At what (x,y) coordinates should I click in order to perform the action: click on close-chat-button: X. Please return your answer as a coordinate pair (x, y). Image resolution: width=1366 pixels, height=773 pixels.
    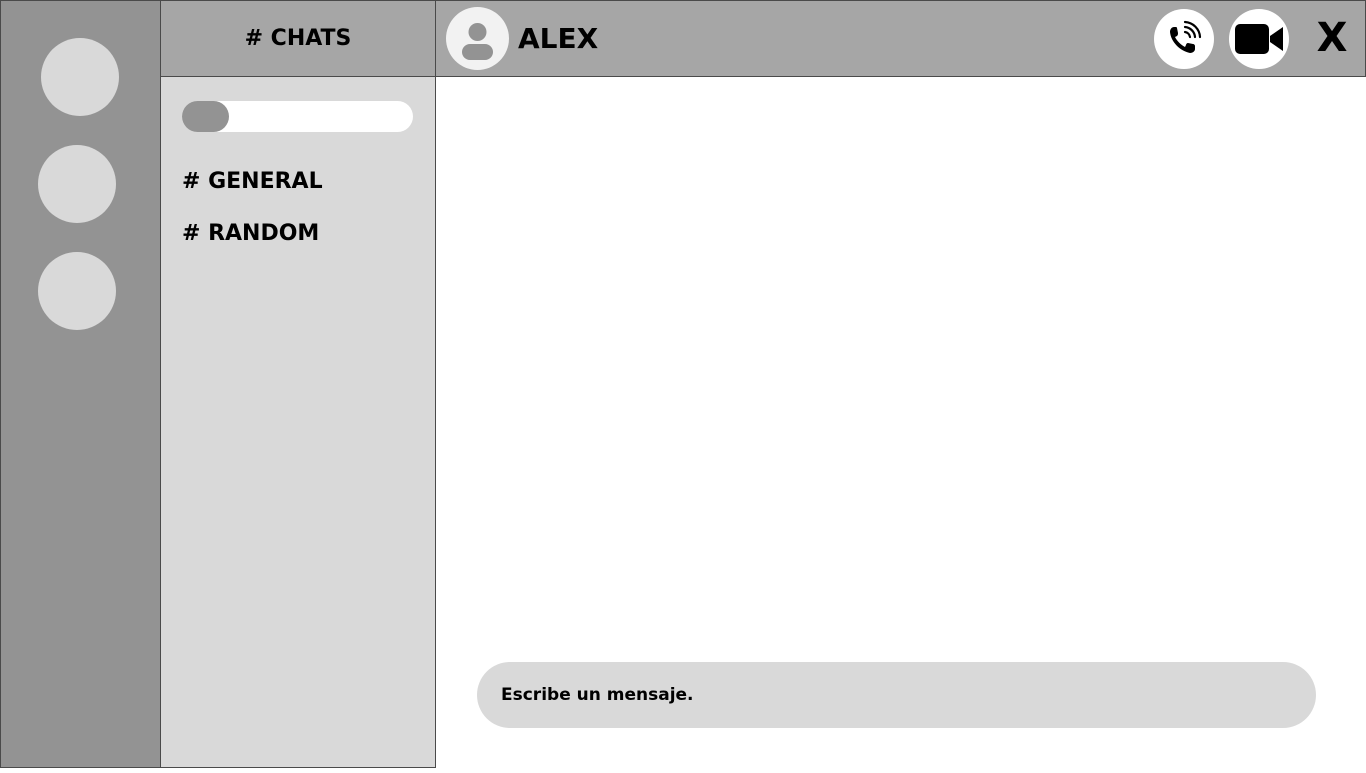
    Looking at the image, I should click on (1332, 38).